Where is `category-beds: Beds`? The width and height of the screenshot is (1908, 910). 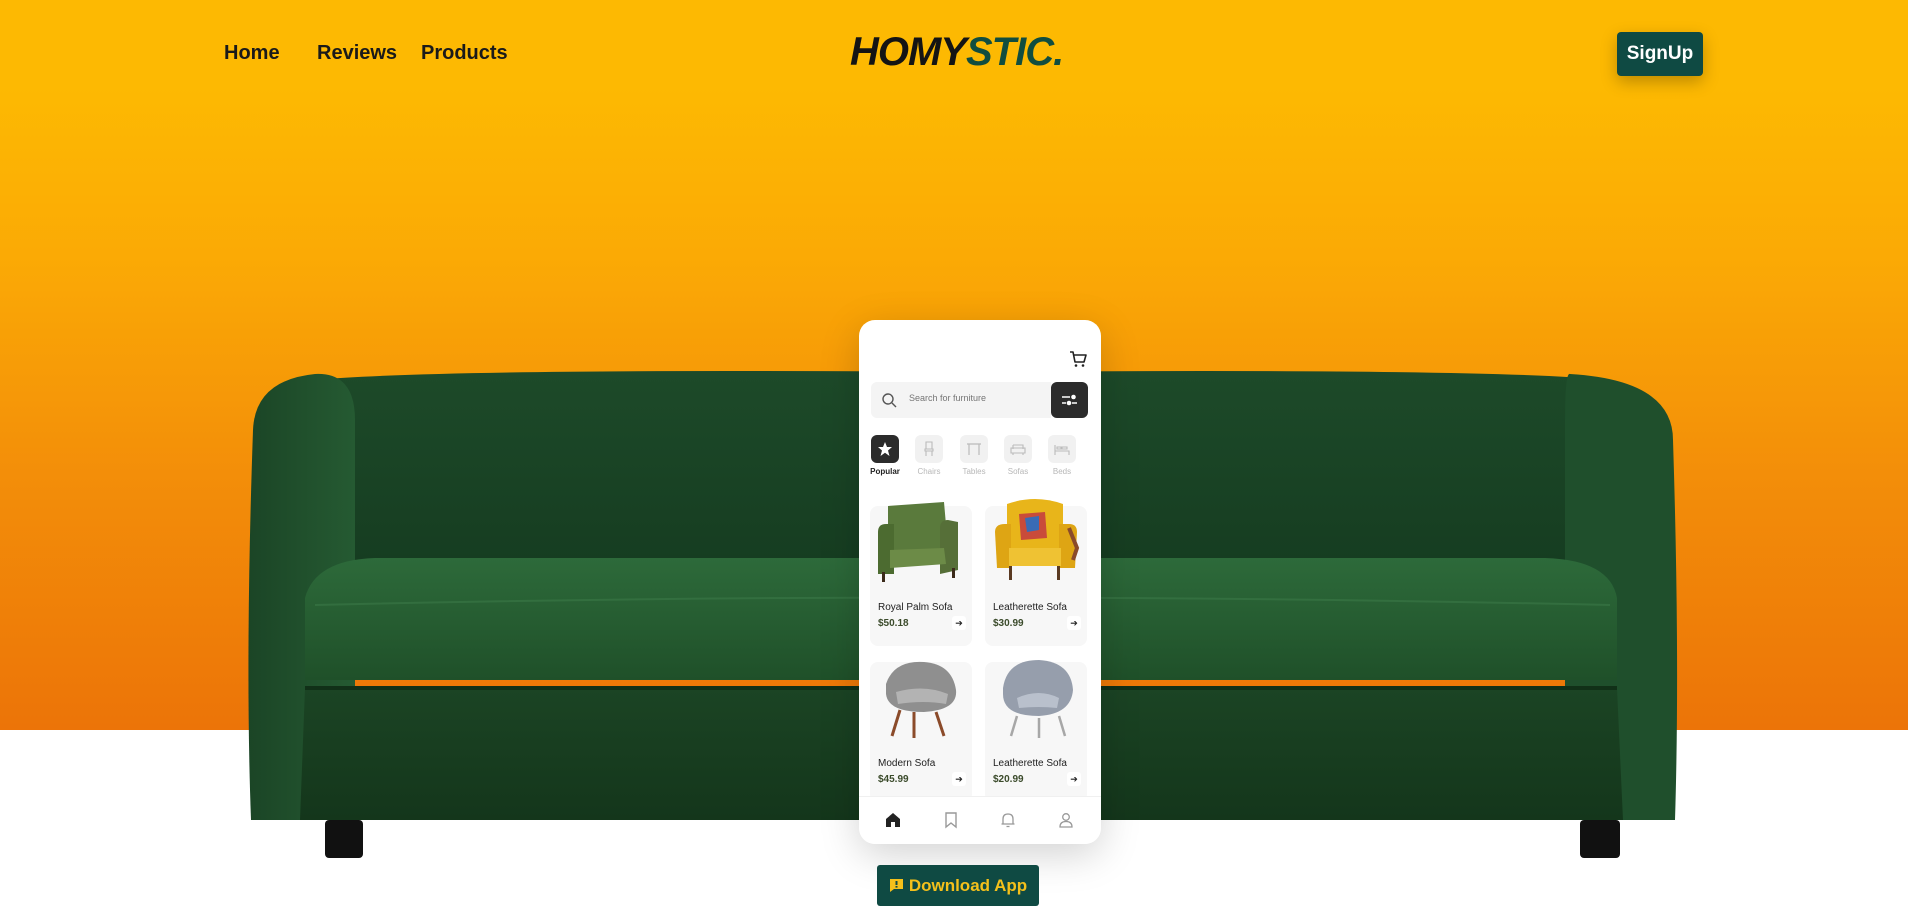
category-beds: Beds is located at coordinates (1062, 455).